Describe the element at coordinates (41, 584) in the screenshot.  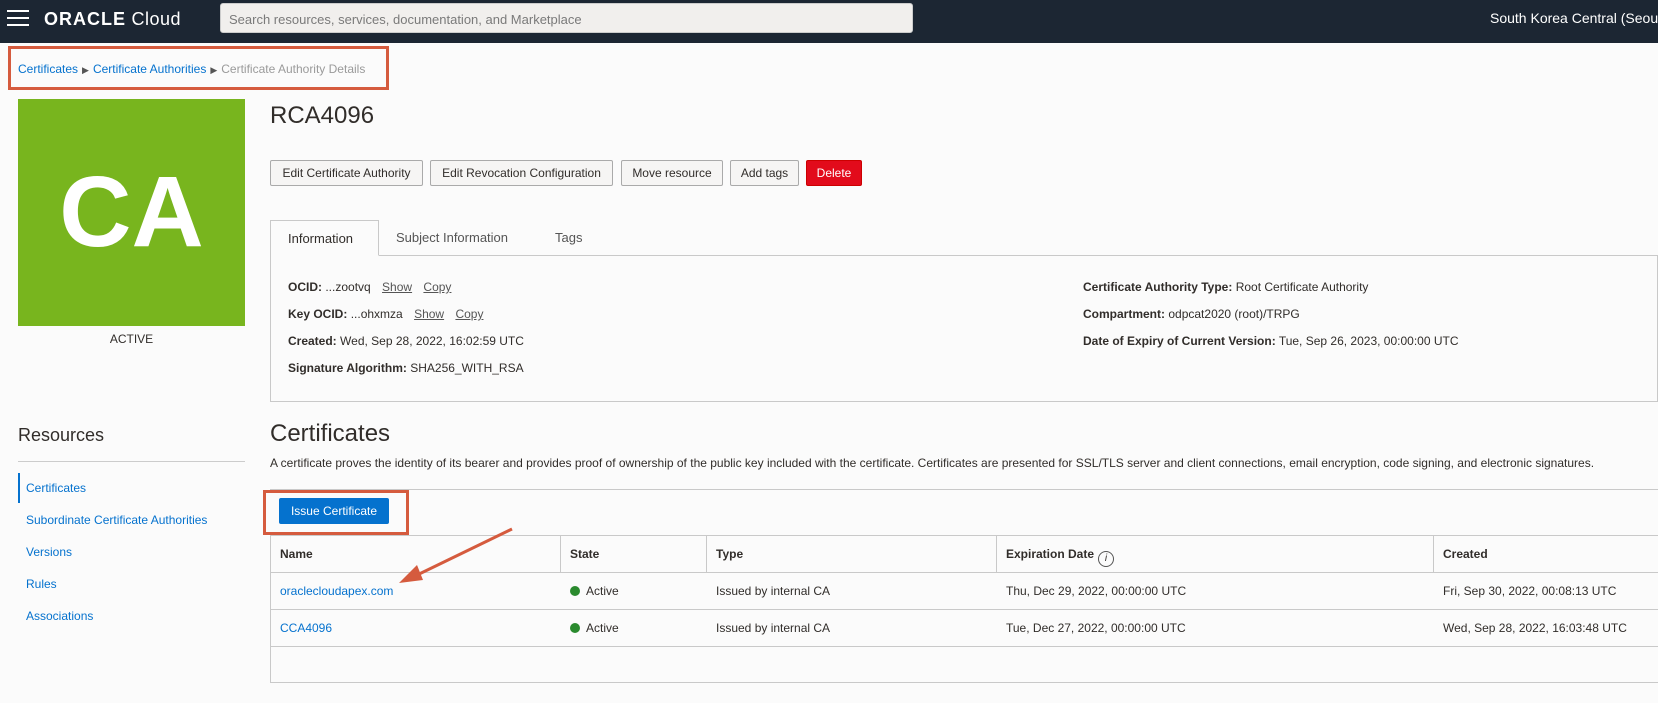
I see `resource-item-rules: Rules` at that location.